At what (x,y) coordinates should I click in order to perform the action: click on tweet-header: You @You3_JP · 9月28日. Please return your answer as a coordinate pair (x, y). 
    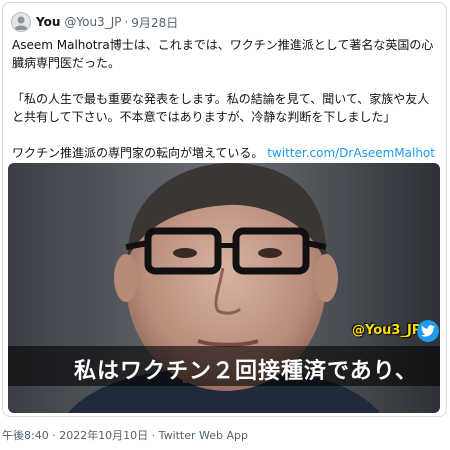
    Looking at the image, I should click on (94, 22).